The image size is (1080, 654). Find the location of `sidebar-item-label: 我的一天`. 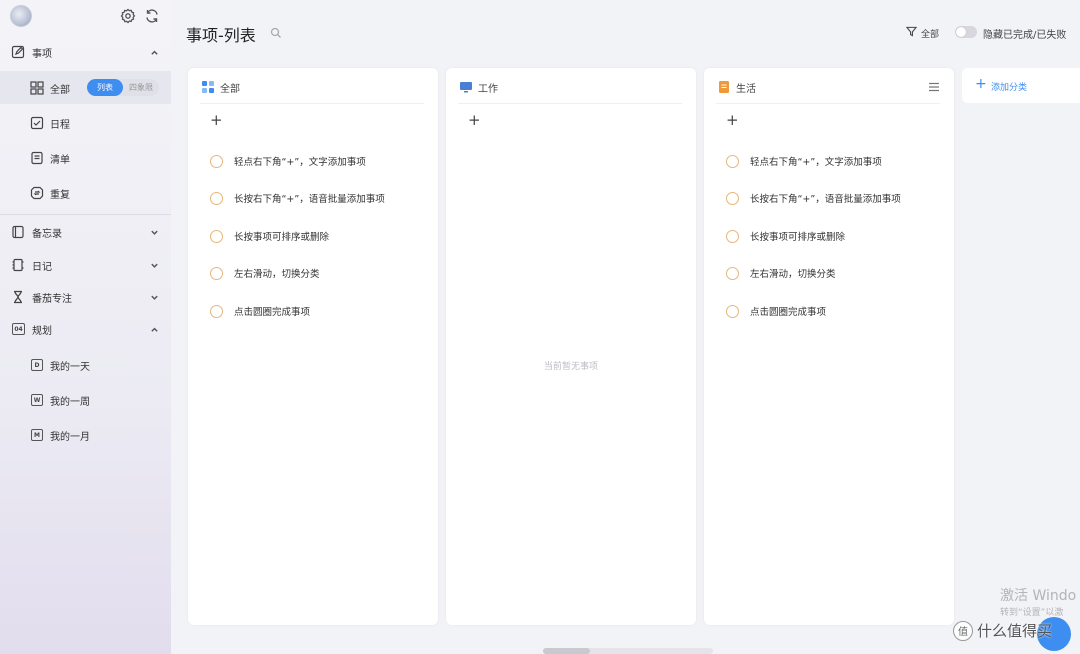

sidebar-item-label: 我的一天 is located at coordinates (70, 367).